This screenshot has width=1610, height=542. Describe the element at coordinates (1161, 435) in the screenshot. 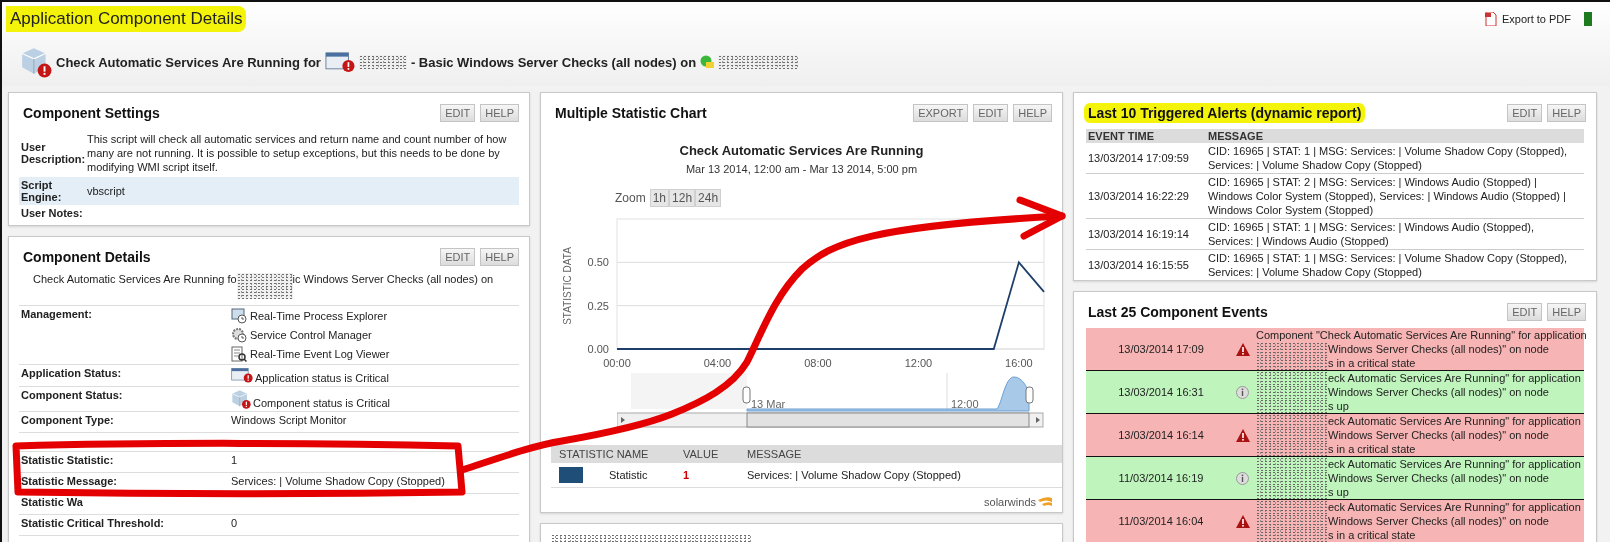

I see `event-time: 13/03/2014 16:14` at that location.